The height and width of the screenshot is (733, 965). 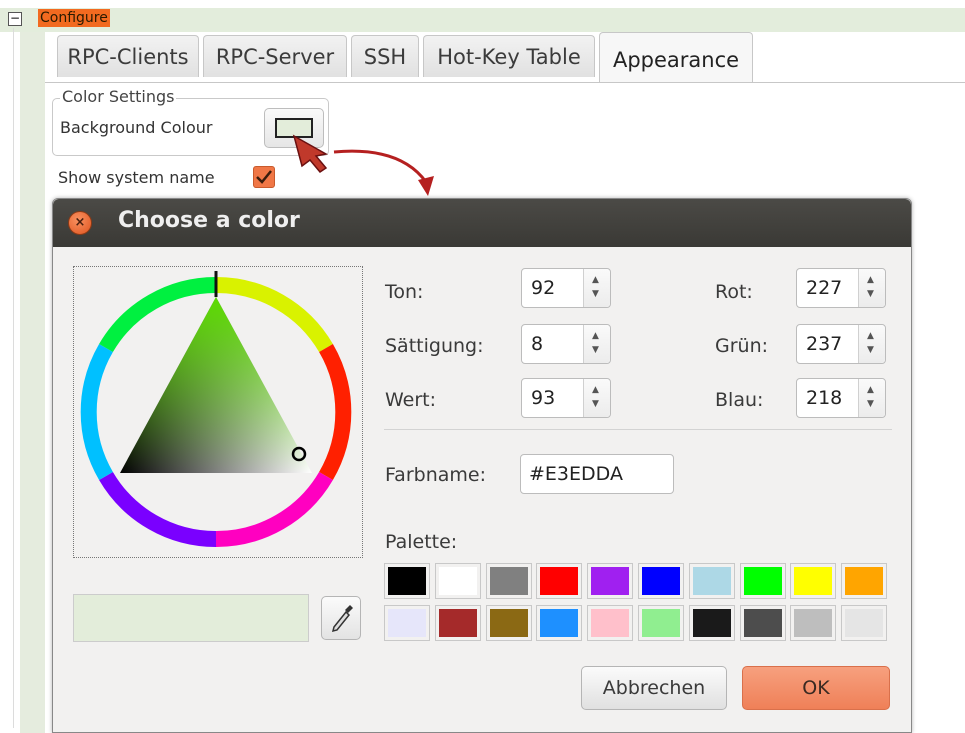 What do you see at coordinates (734, 292) in the screenshot?
I see `red-label: Rot:` at bounding box center [734, 292].